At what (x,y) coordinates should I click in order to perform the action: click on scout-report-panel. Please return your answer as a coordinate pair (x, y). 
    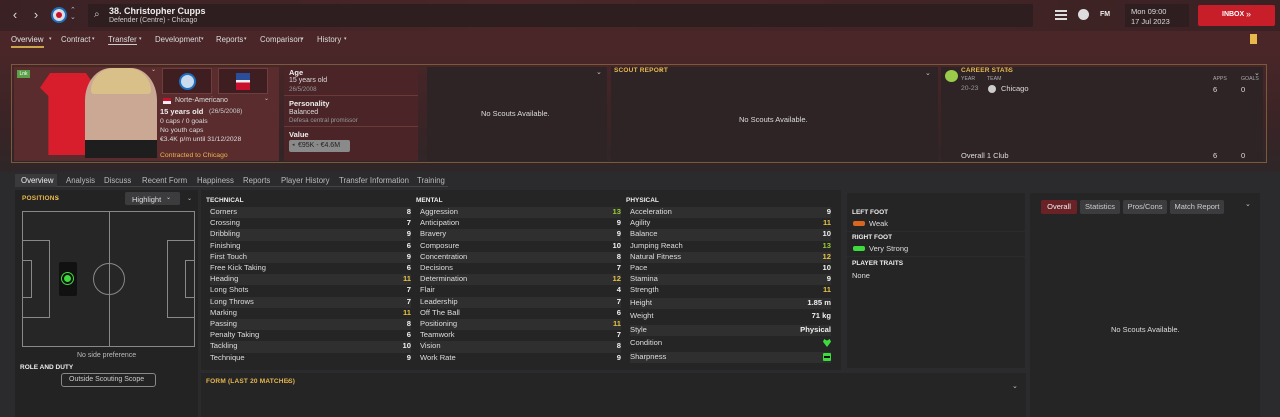
    Looking at the image, I should click on (774, 114).